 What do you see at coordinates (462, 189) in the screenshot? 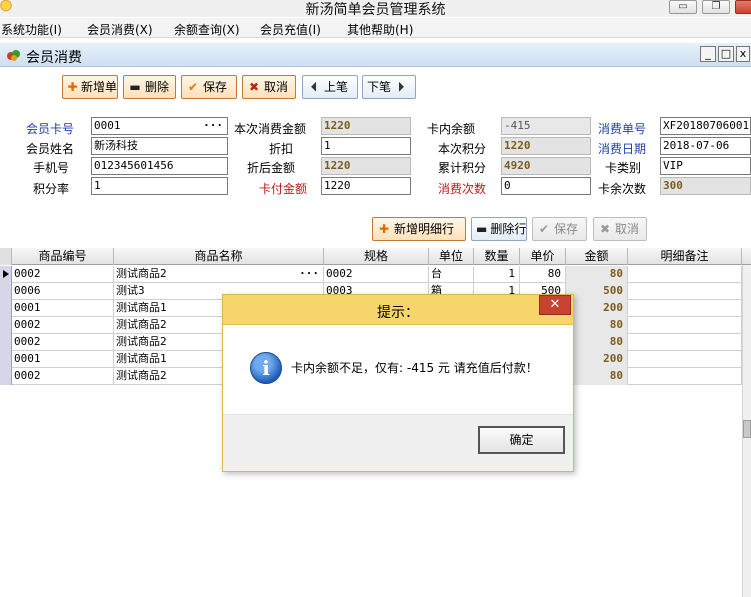
I see `consume-times-label: 消费次数` at bounding box center [462, 189].